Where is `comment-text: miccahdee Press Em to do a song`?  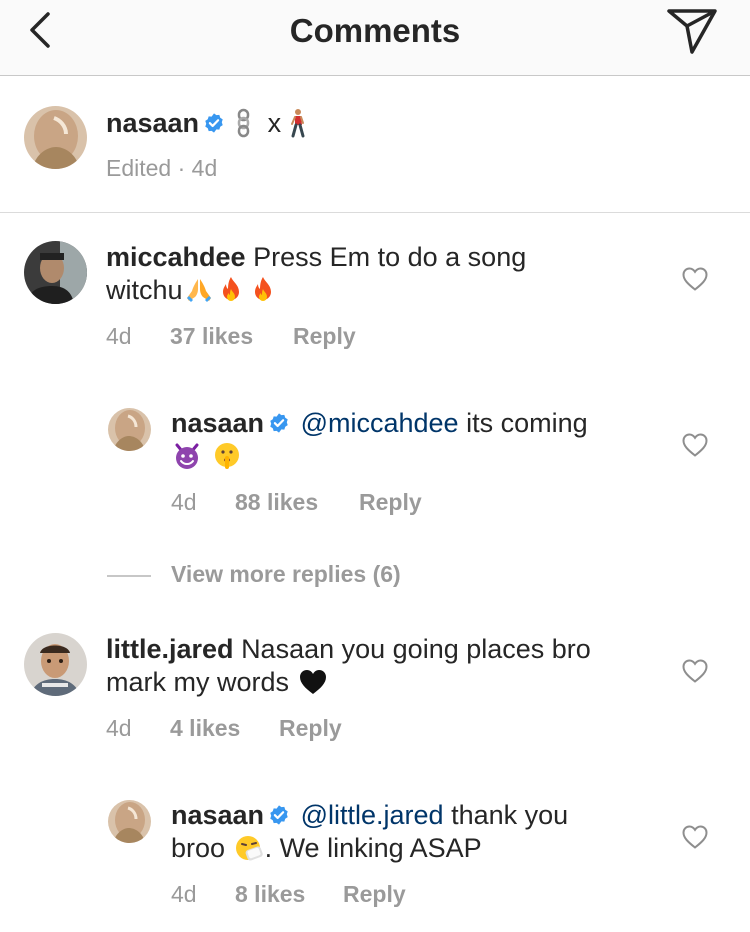 comment-text: miccahdee Press Em to do a song is located at coordinates (316, 257).